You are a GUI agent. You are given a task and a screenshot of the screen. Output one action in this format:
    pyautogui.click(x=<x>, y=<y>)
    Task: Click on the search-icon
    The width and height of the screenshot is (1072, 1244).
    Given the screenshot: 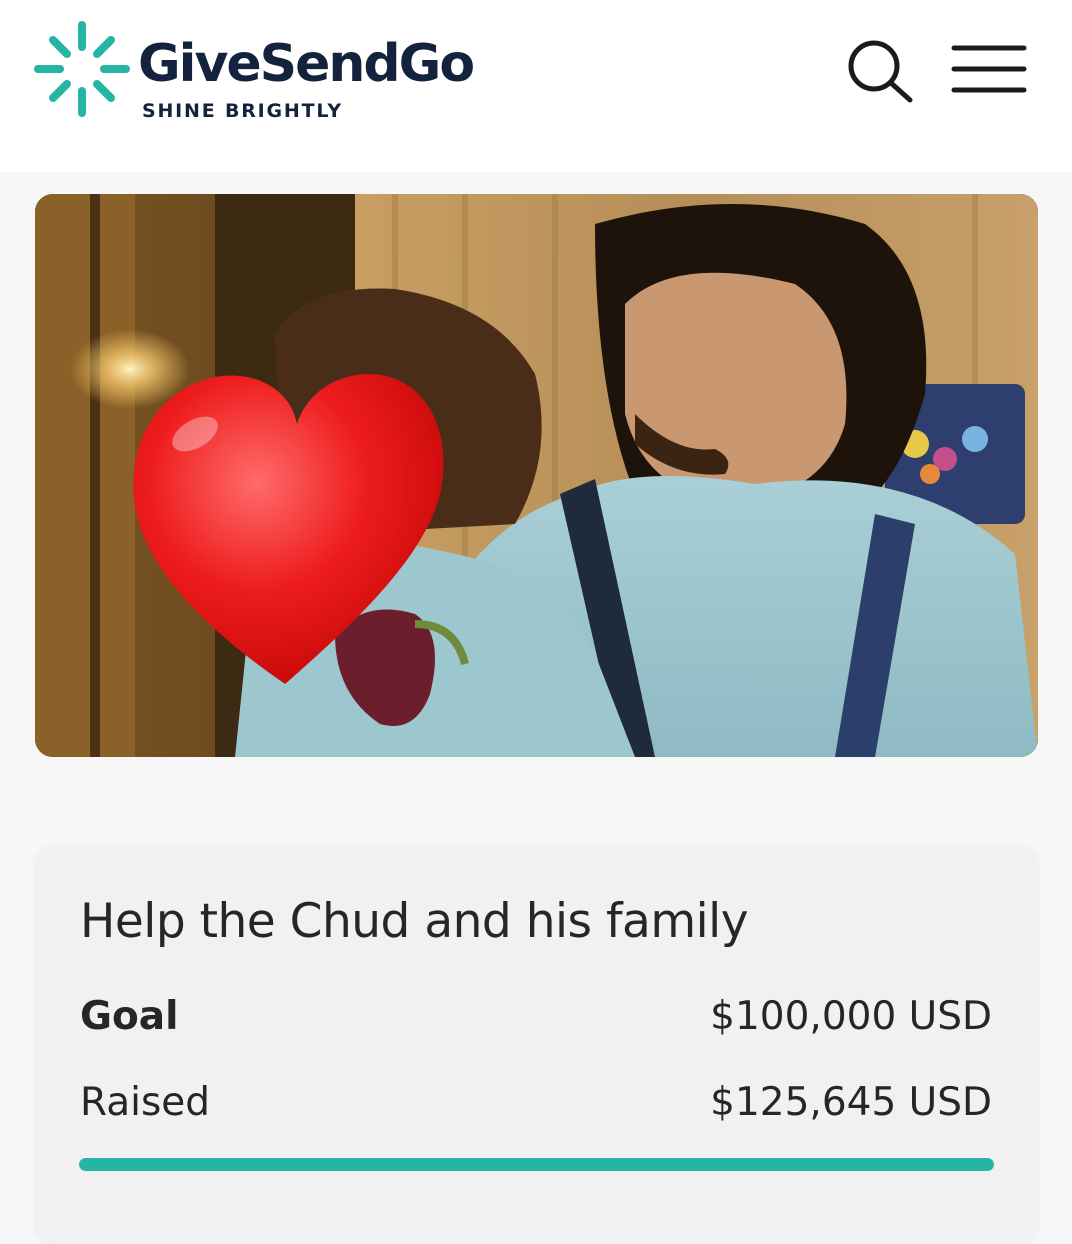 What is the action you would take?
    pyautogui.click(x=880, y=71)
    